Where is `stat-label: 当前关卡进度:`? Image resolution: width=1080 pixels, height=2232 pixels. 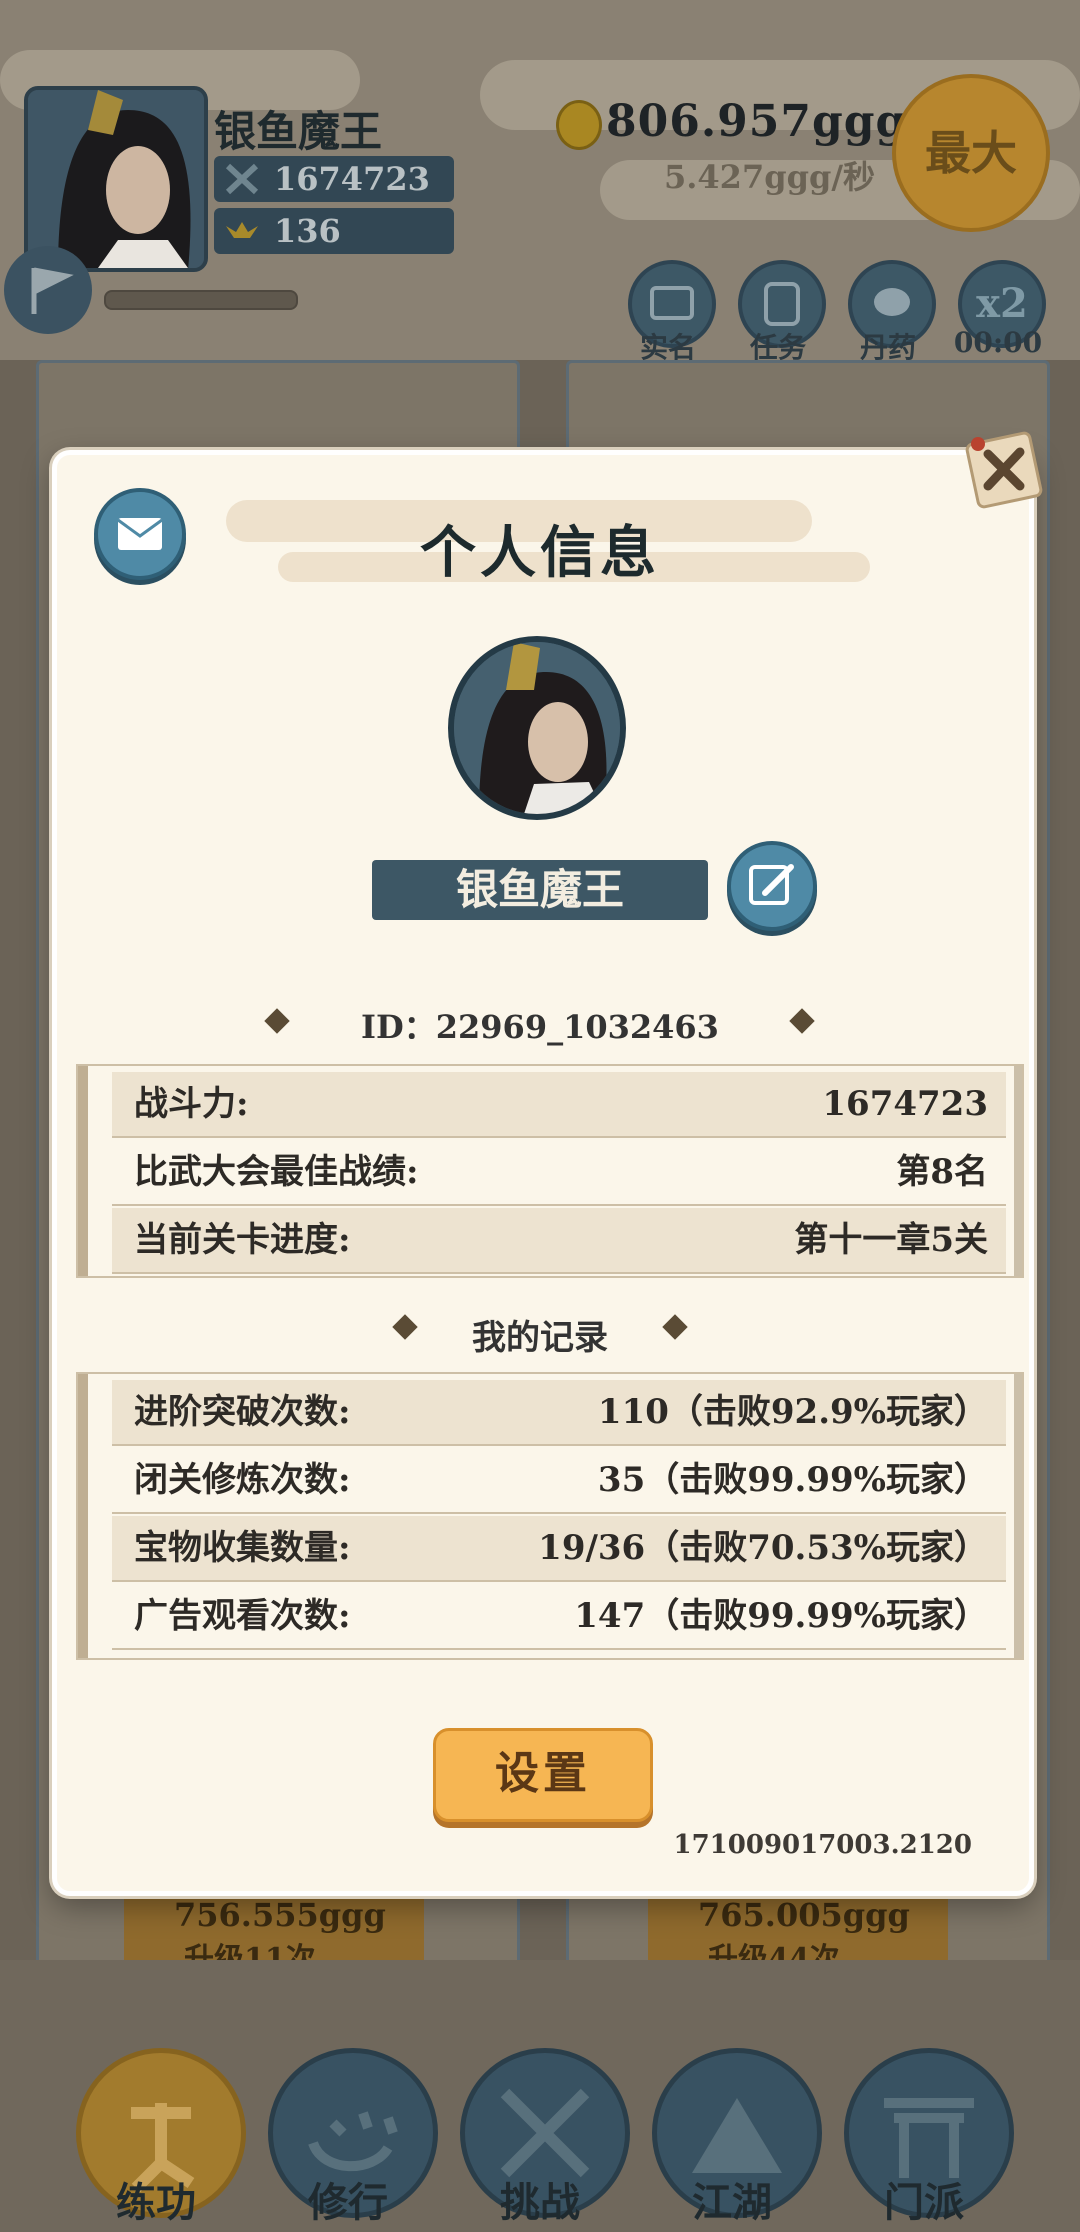
stat-label: 当前关卡进度: is located at coordinates (242, 1240).